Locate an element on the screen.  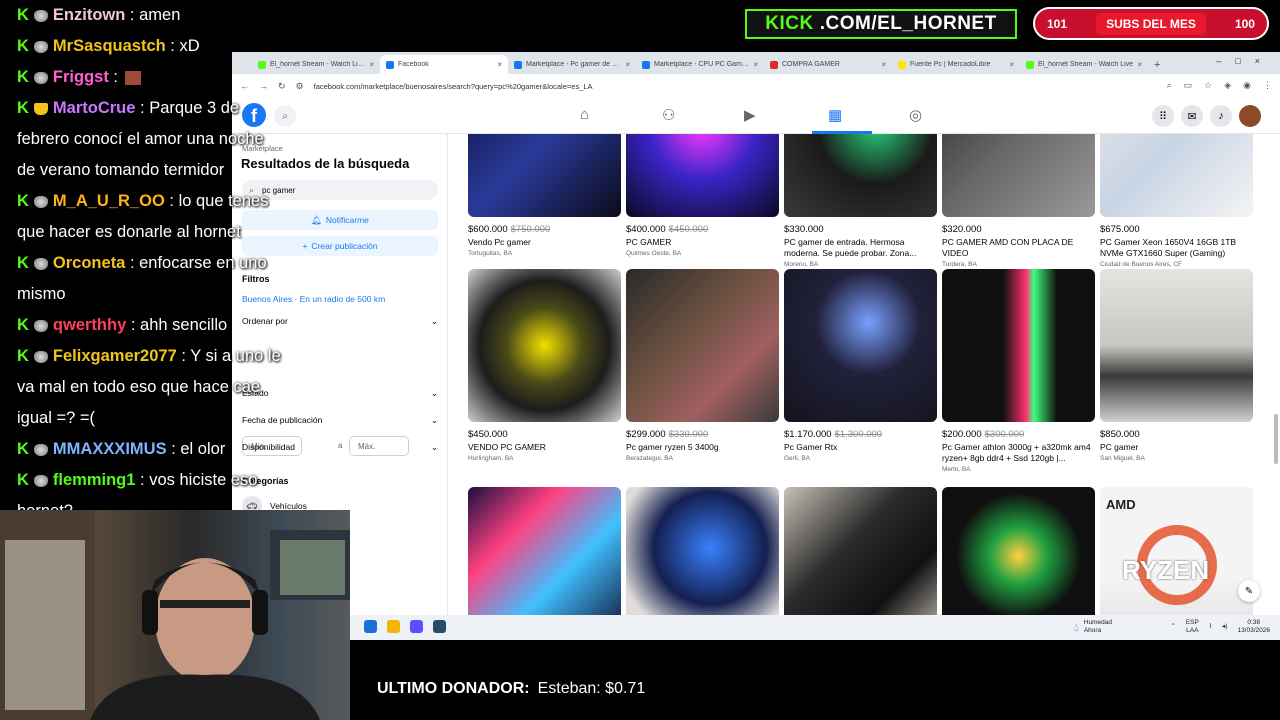
messenger-icon: ✉ is located at coordinates (1192, 116).